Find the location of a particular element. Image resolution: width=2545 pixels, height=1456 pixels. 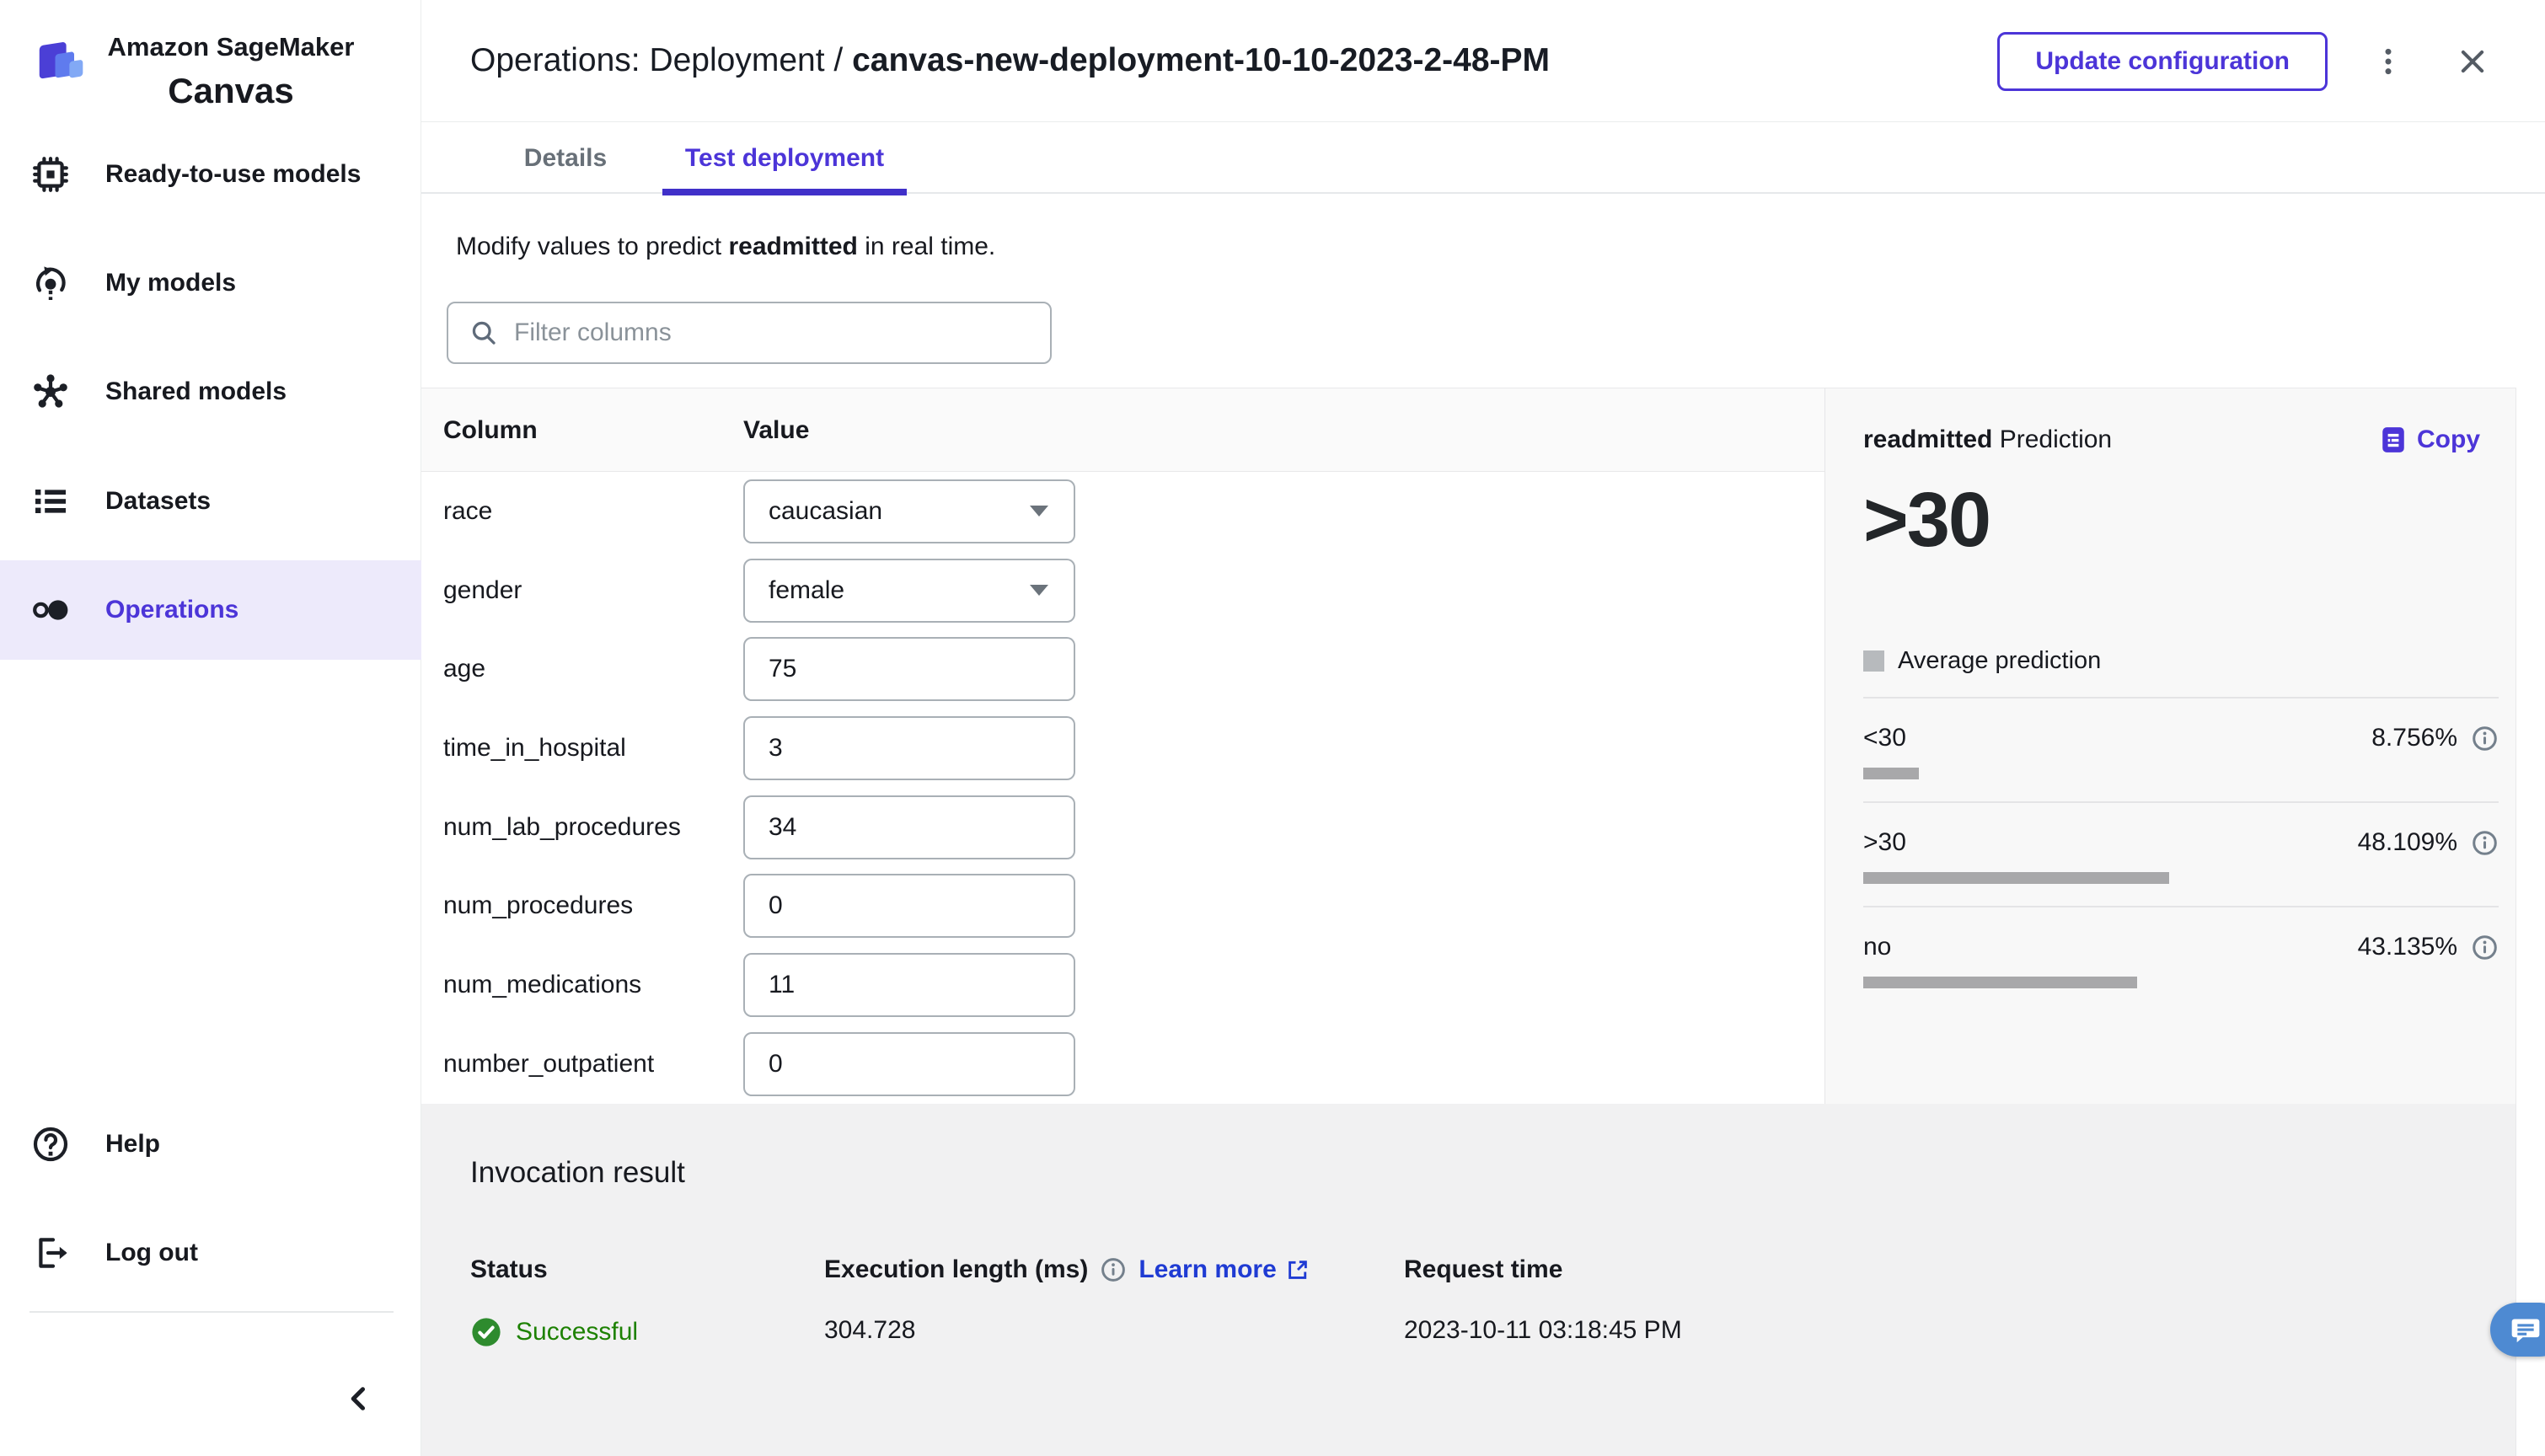

request-time-label: Request time is located at coordinates (1483, 1269).